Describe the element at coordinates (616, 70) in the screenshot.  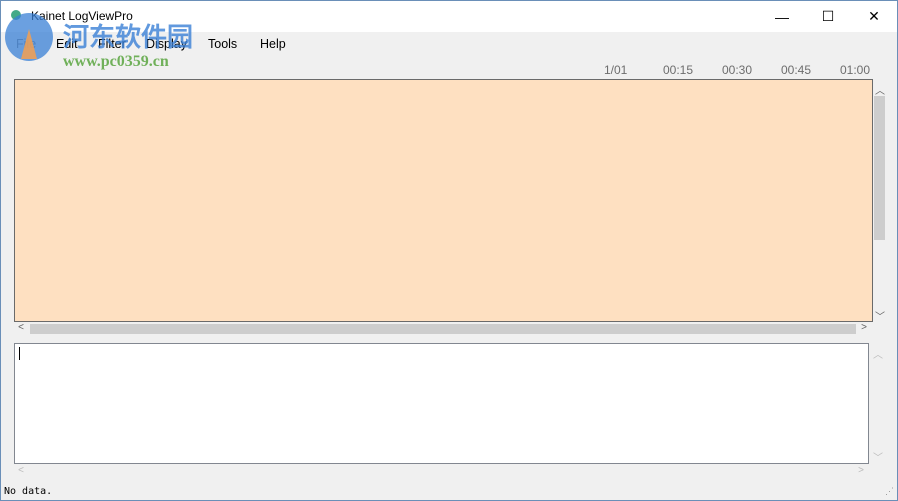
I see `timeline-tick: 1/01` at that location.